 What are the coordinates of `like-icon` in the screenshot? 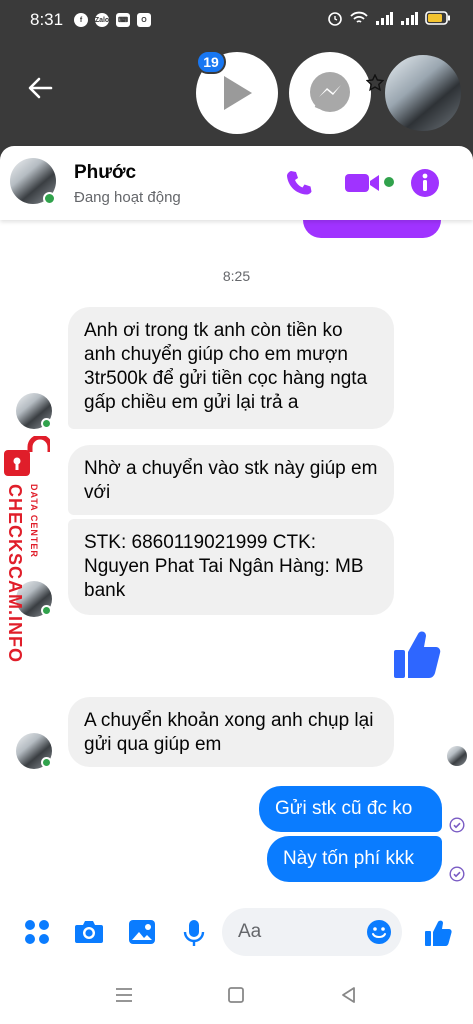 It's located at (438, 933).